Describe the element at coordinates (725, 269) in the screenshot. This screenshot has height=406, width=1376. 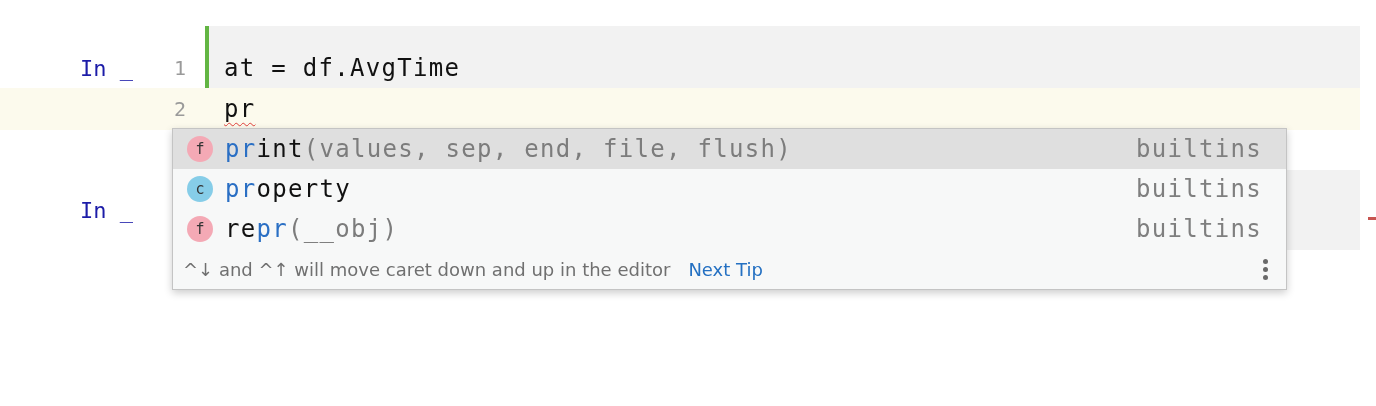
I see `next-tip-link: Next Tip` at that location.